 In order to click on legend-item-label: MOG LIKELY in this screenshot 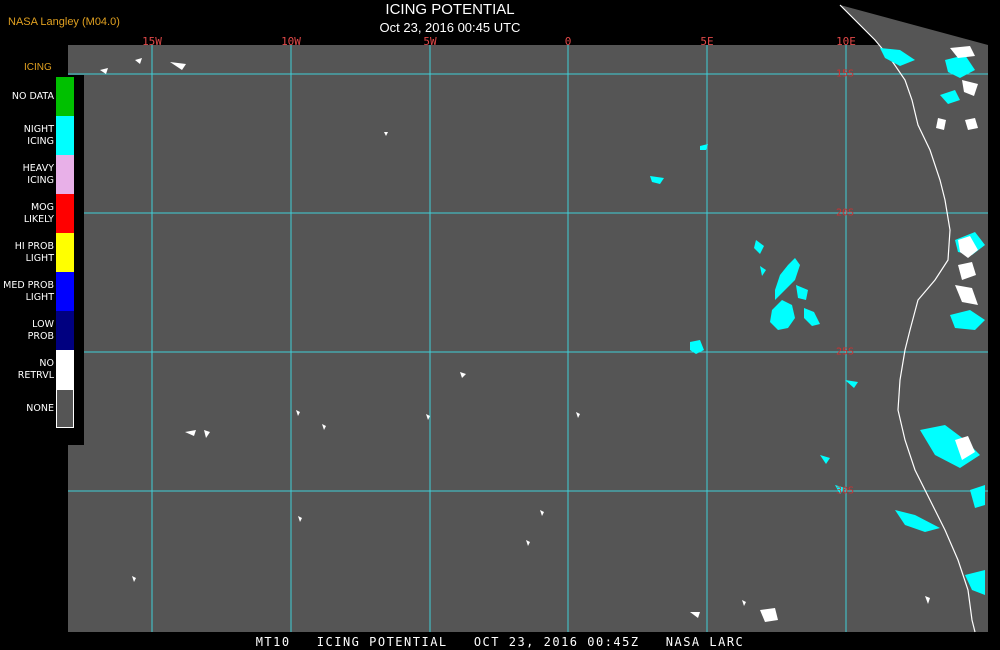, I will do `click(38, 213)`.